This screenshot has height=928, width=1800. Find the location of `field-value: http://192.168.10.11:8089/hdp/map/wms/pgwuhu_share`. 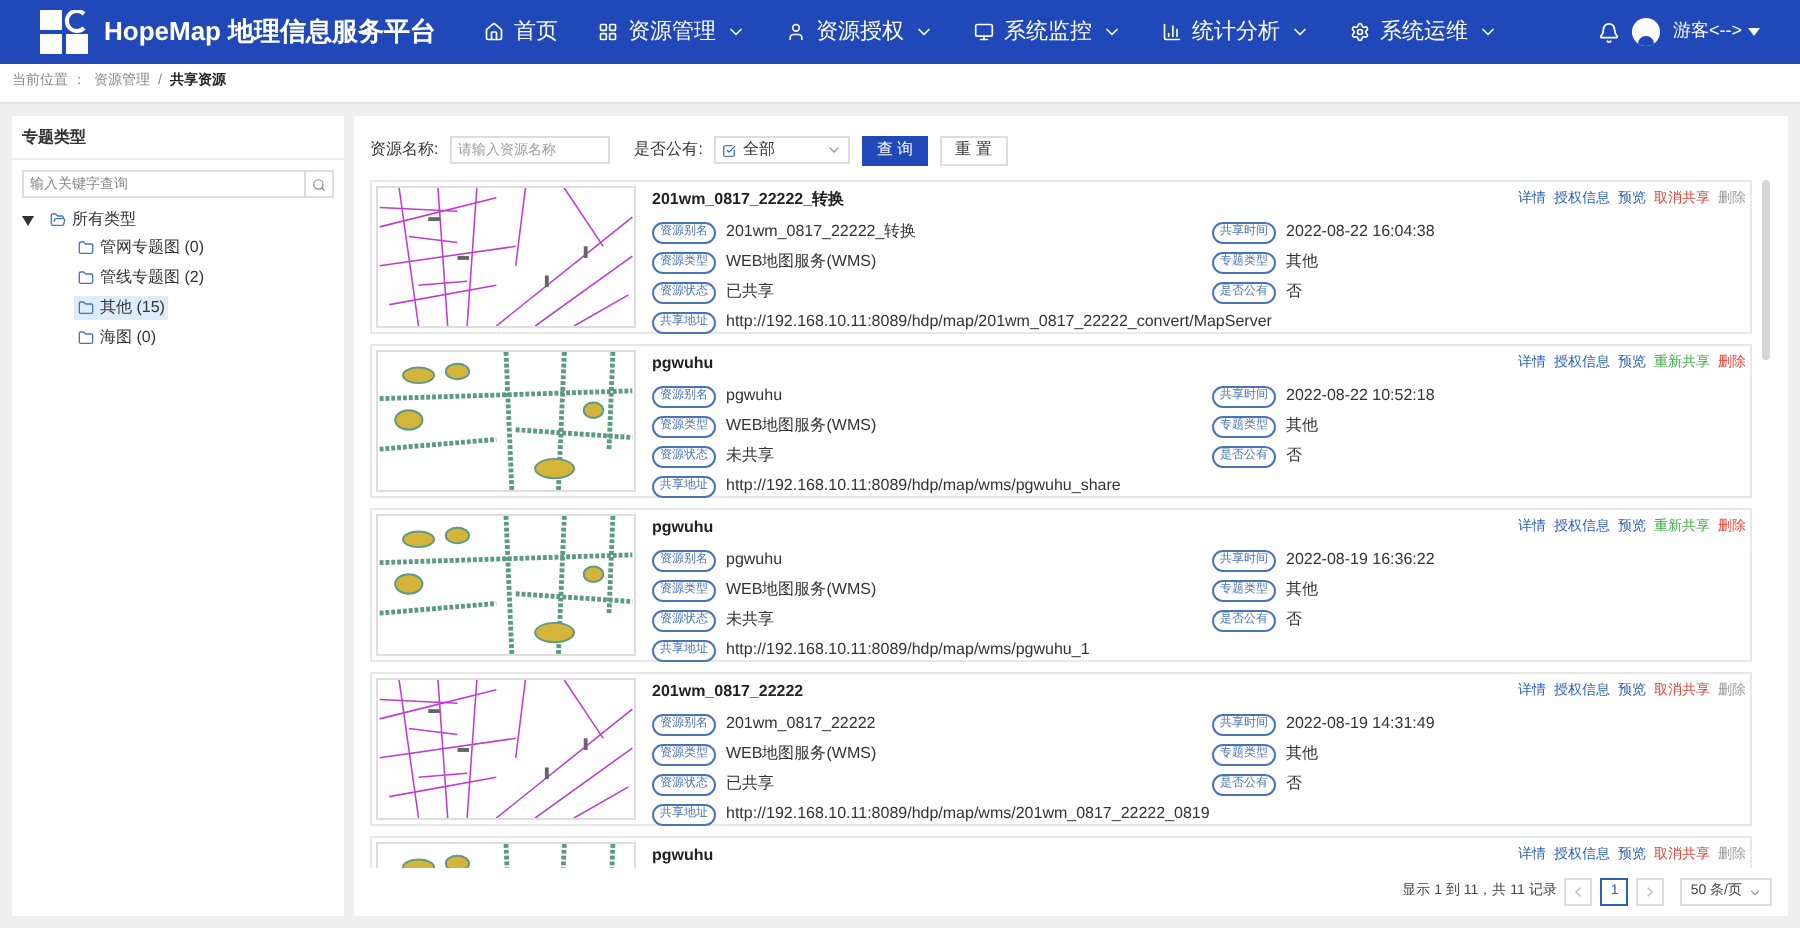

field-value: http://192.168.10.11:8089/hdp/map/wms/pgwuhu_share is located at coordinates (923, 486).